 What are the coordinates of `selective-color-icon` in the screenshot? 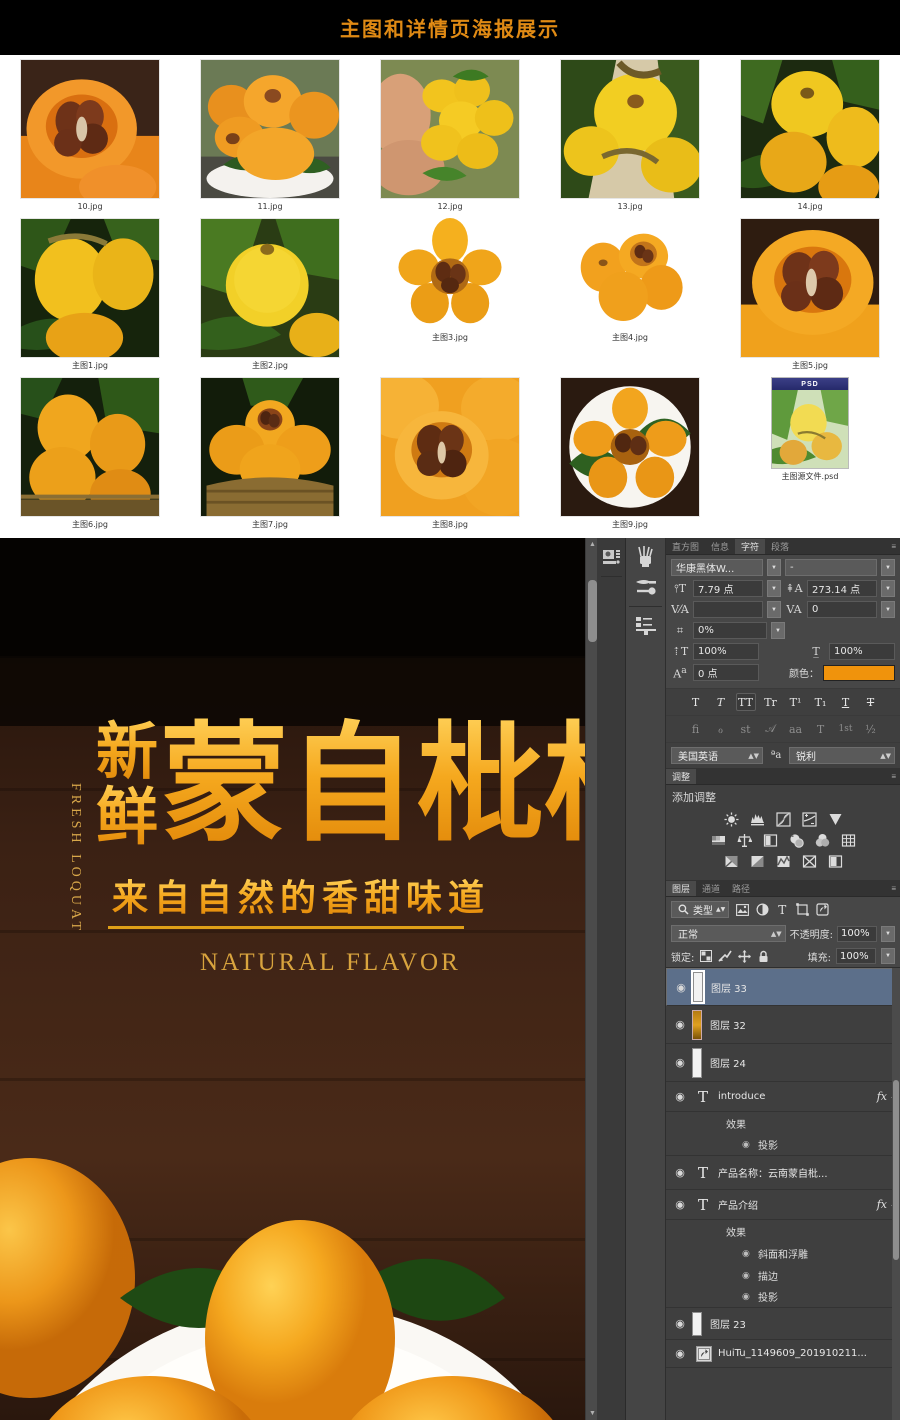 It's located at (835, 861).